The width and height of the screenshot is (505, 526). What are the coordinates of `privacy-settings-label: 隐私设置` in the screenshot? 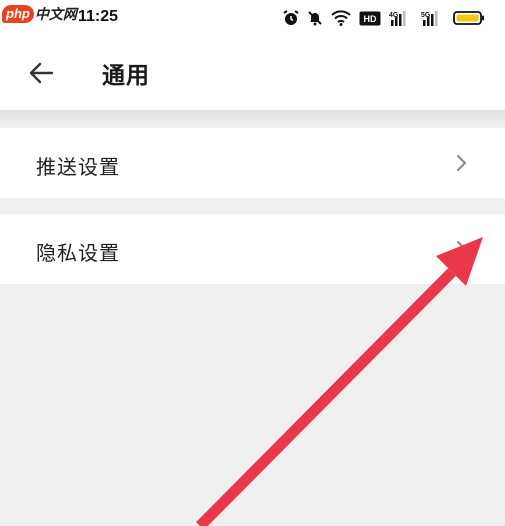 It's located at (78, 253).